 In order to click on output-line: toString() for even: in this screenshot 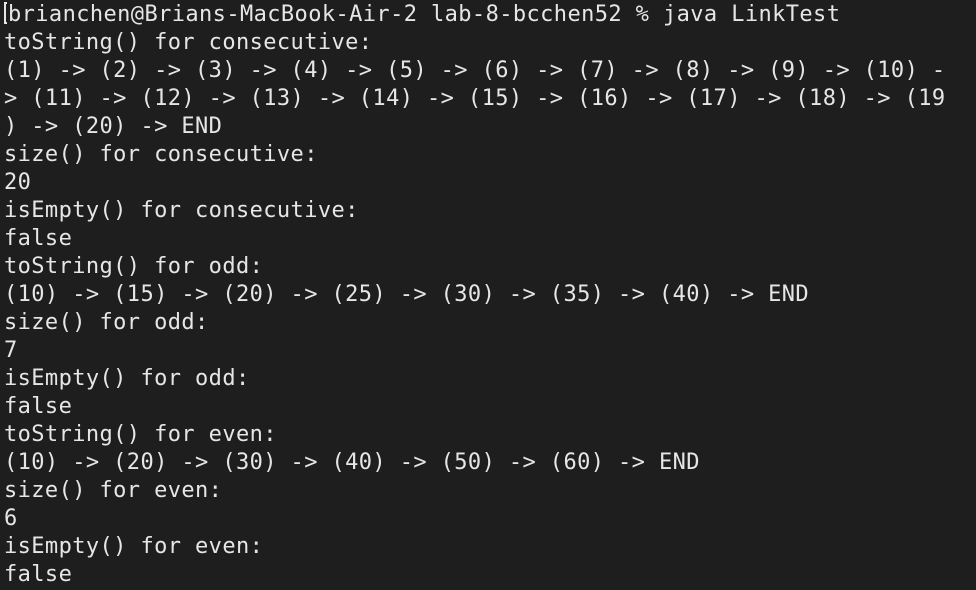, I will do `click(140, 434)`.